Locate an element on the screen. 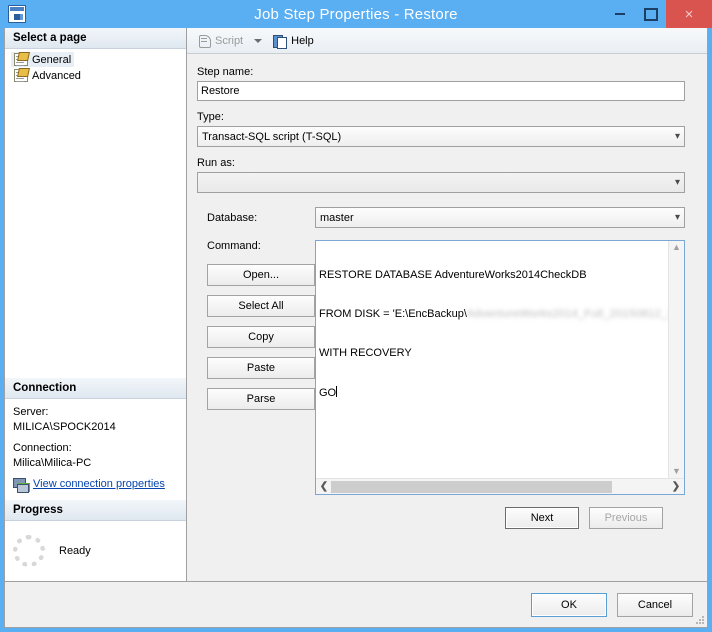 The image size is (712, 632). script-icon is located at coordinates (204, 41).